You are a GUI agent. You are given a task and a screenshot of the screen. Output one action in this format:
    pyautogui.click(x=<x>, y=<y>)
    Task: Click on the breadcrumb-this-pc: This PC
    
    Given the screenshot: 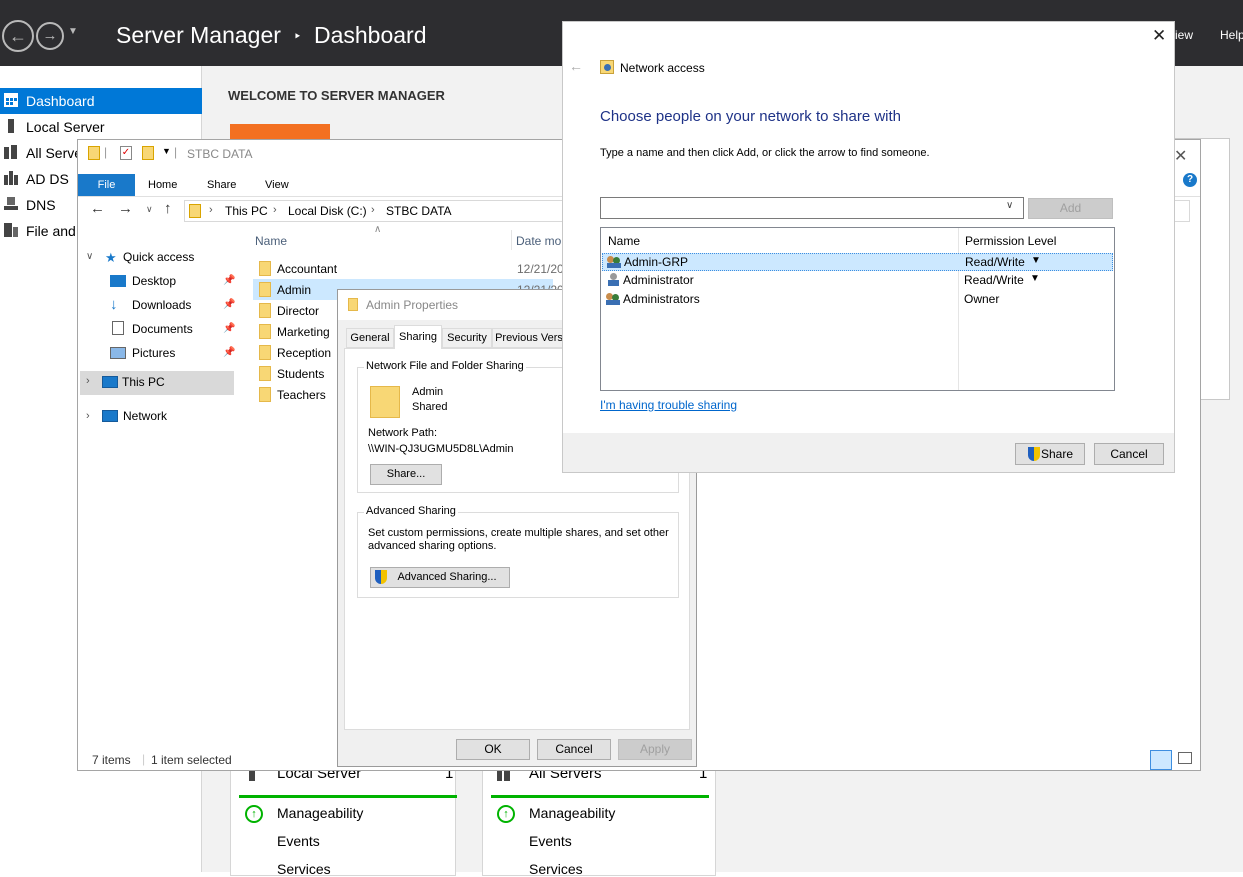 What is the action you would take?
    pyautogui.click(x=246, y=211)
    